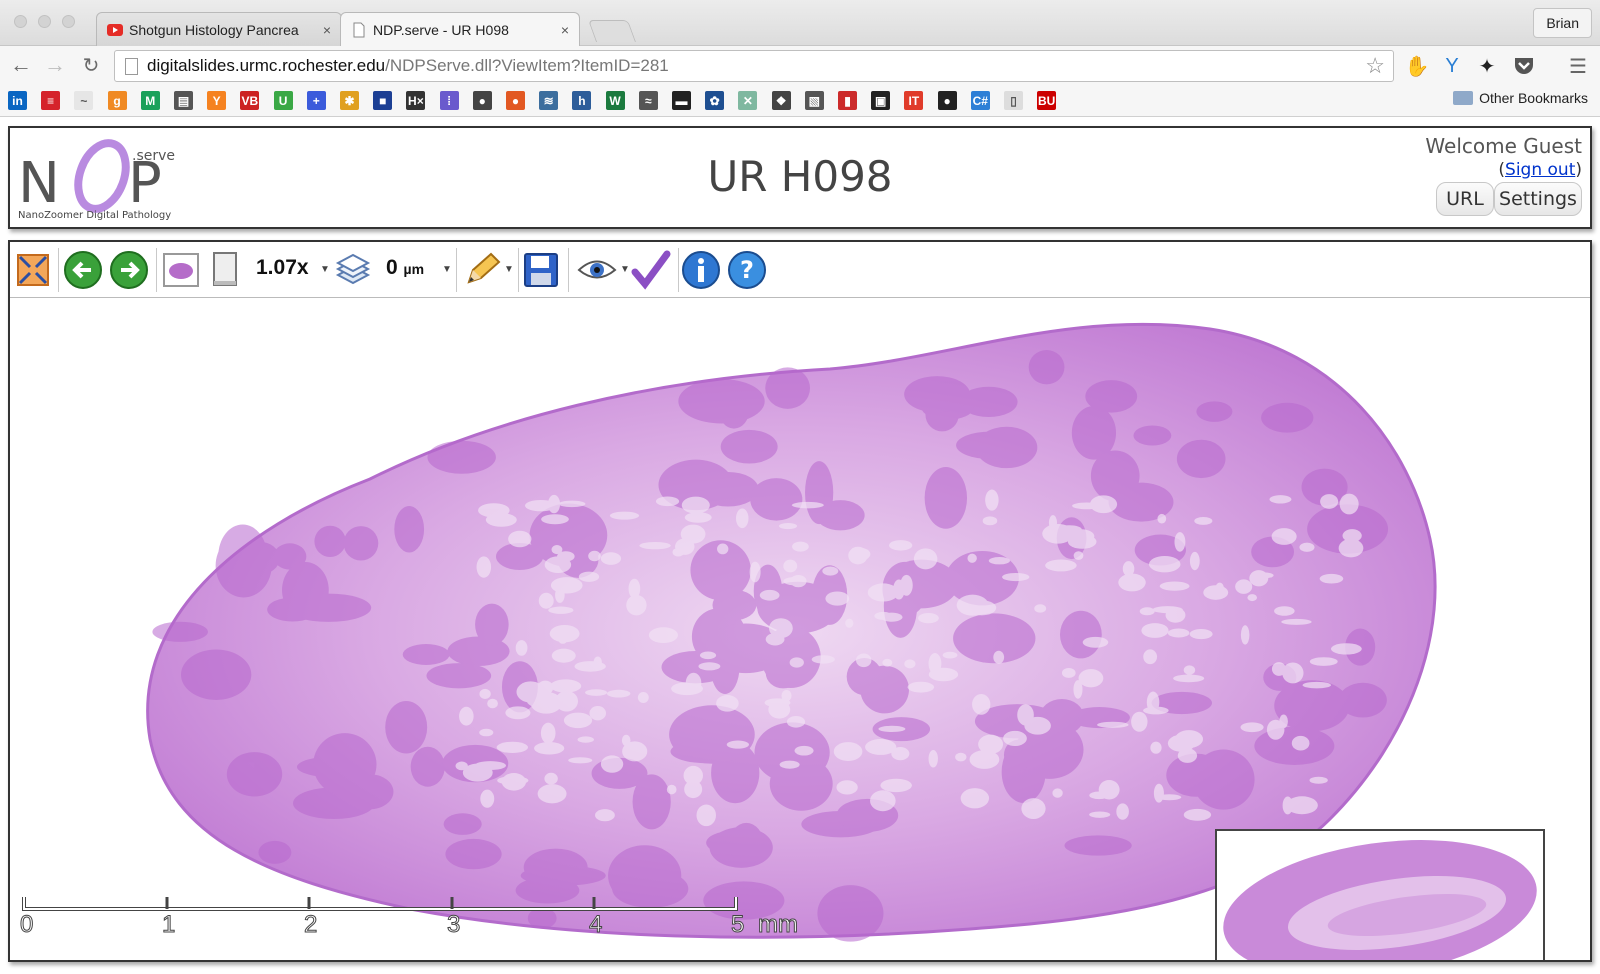  Describe the element at coordinates (420, 920) in the screenshot. I see `scale-bar: 0 1 2 3 4 5 mm` at that location.